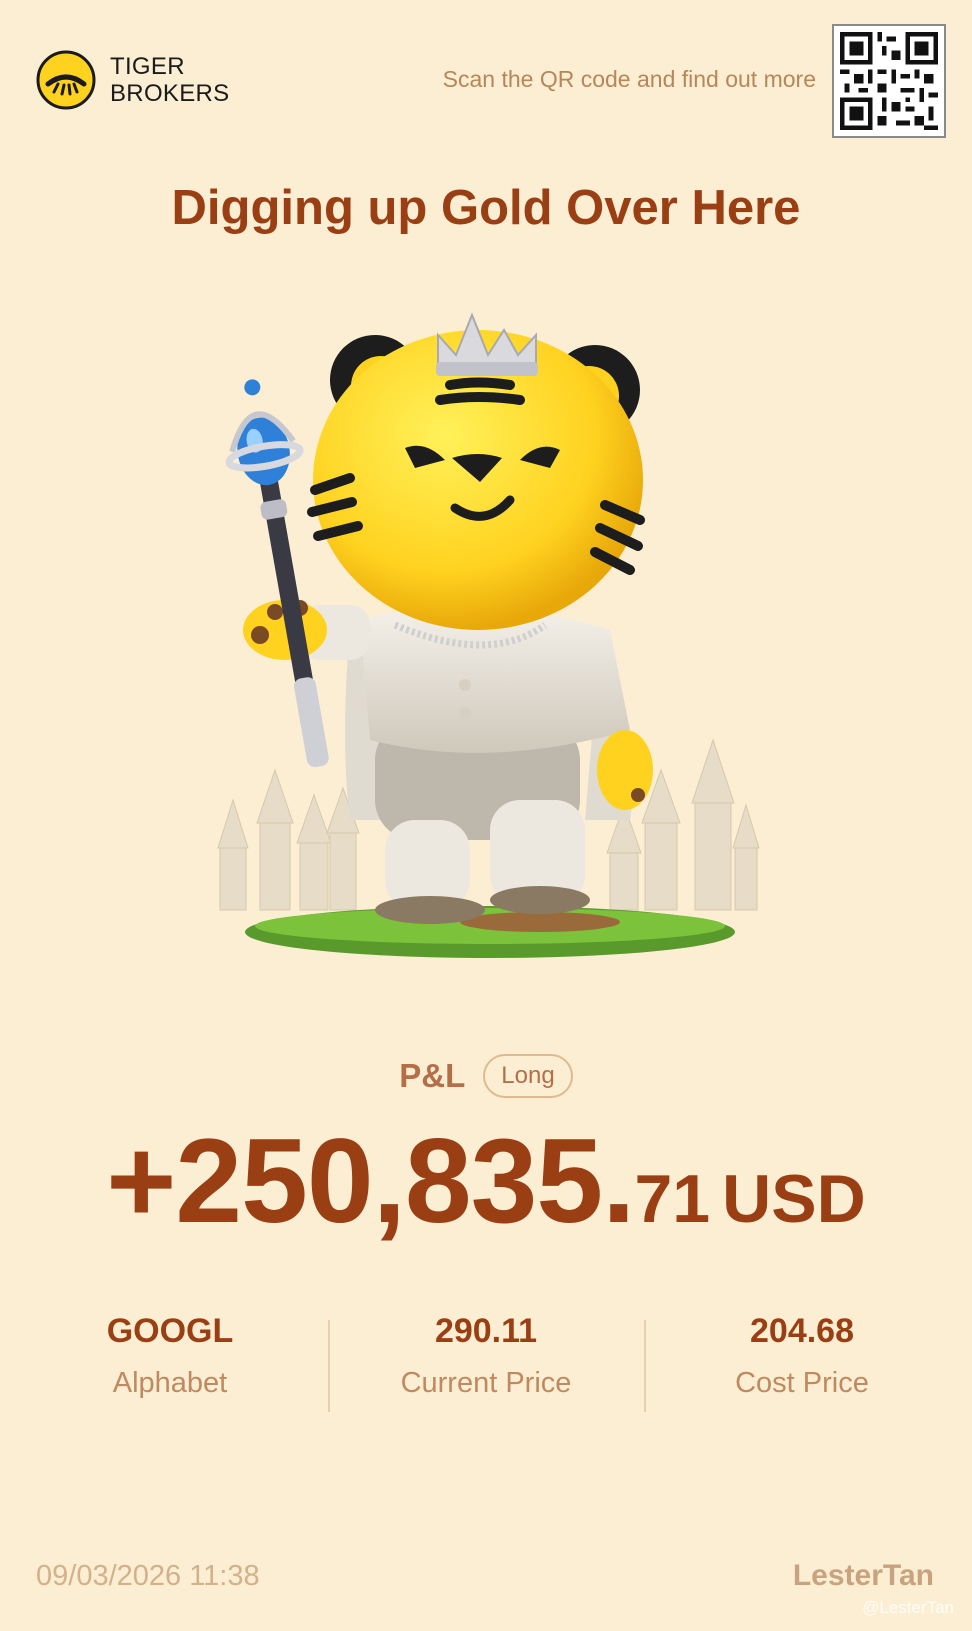 This screenshot has height=1631, width=972. I want to click on company-name: Alphabet, so click(170, 1383).